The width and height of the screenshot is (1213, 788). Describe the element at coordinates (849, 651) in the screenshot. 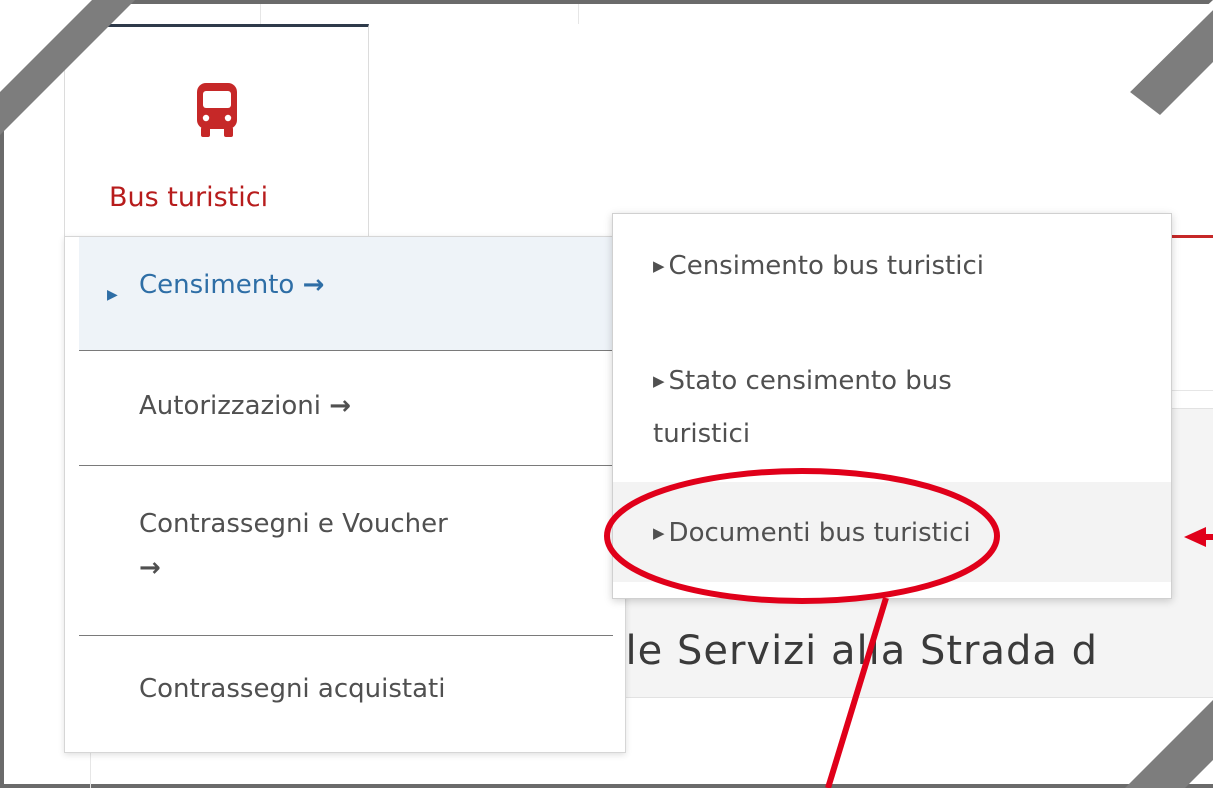

I see `background-page-heading: ale Servizi alla Strada d` at that location.